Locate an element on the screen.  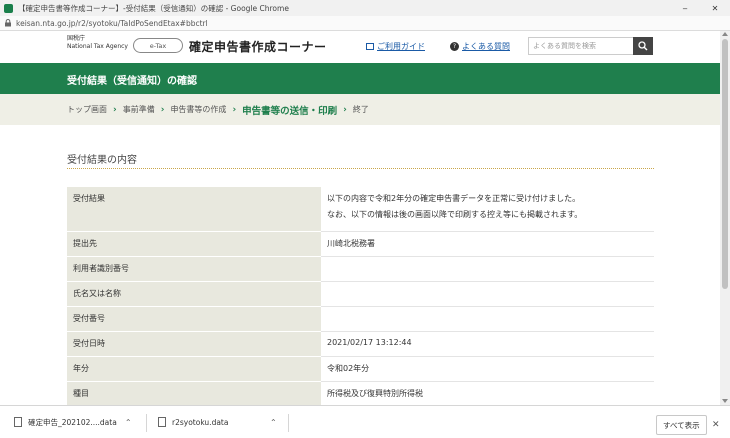
question-icon: ? is located at coordinates (454, 46).